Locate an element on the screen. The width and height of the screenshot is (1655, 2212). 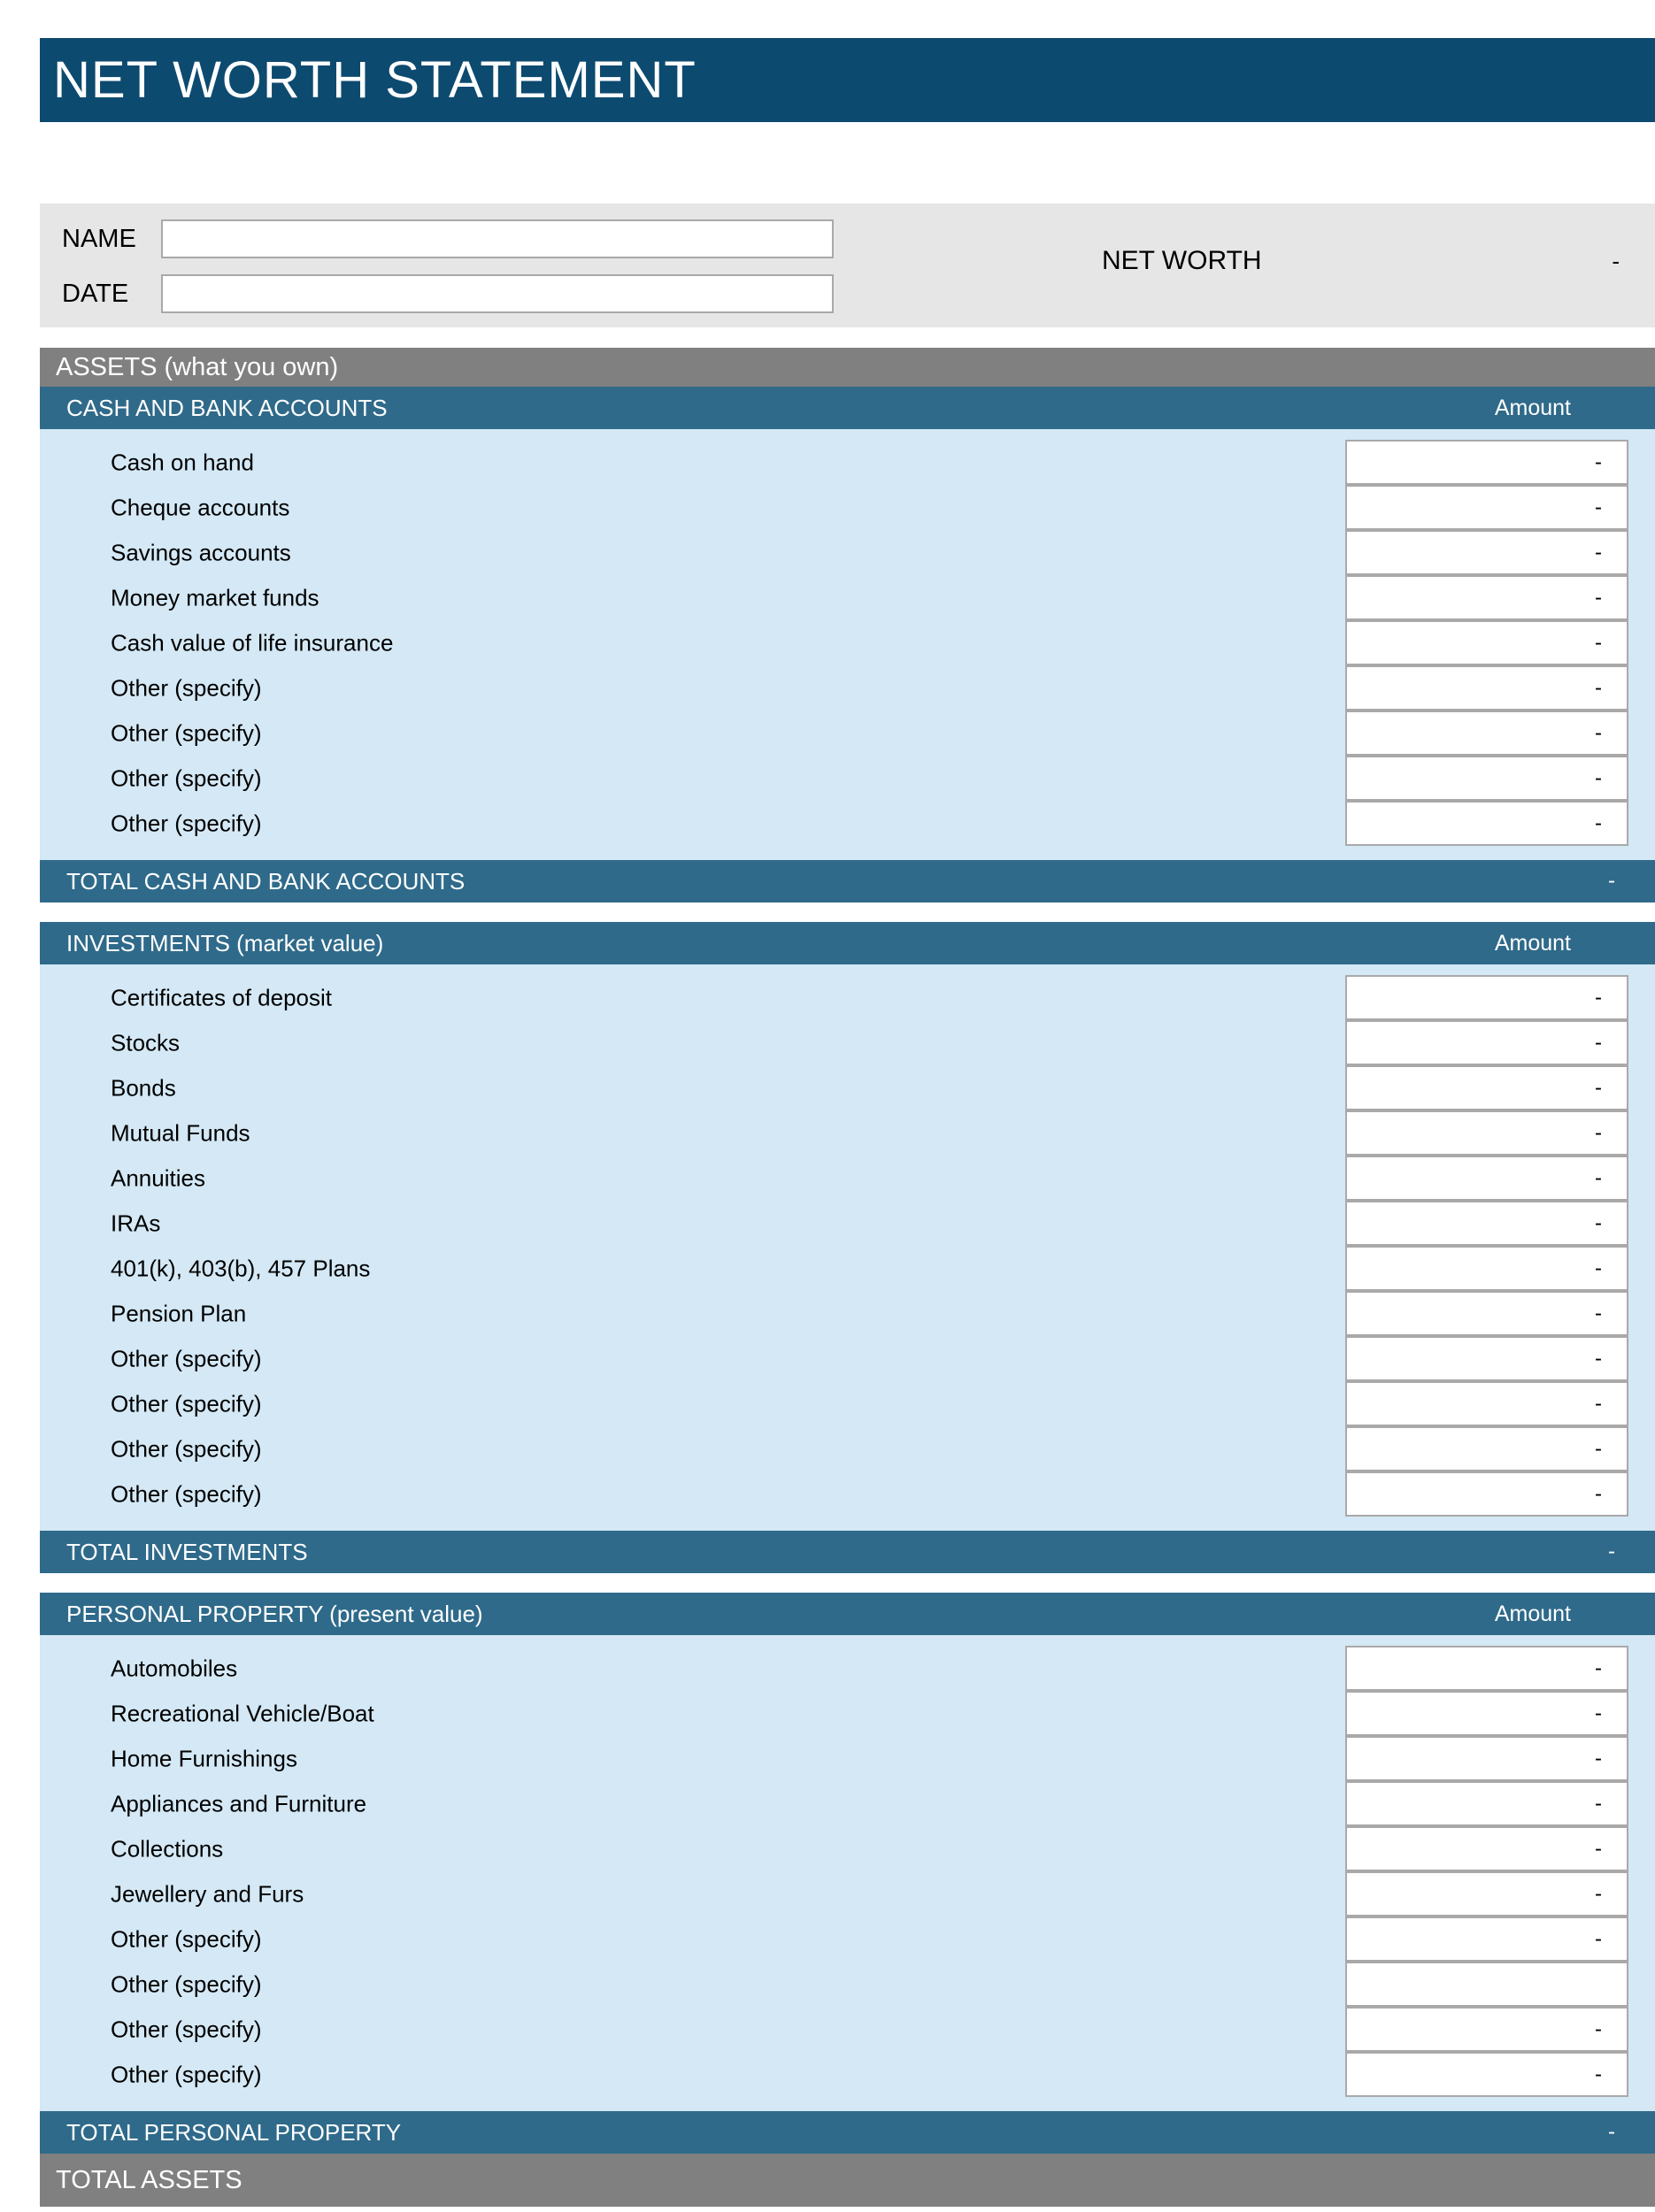
item-label: IRAs is located at coordinates (136, 1223).